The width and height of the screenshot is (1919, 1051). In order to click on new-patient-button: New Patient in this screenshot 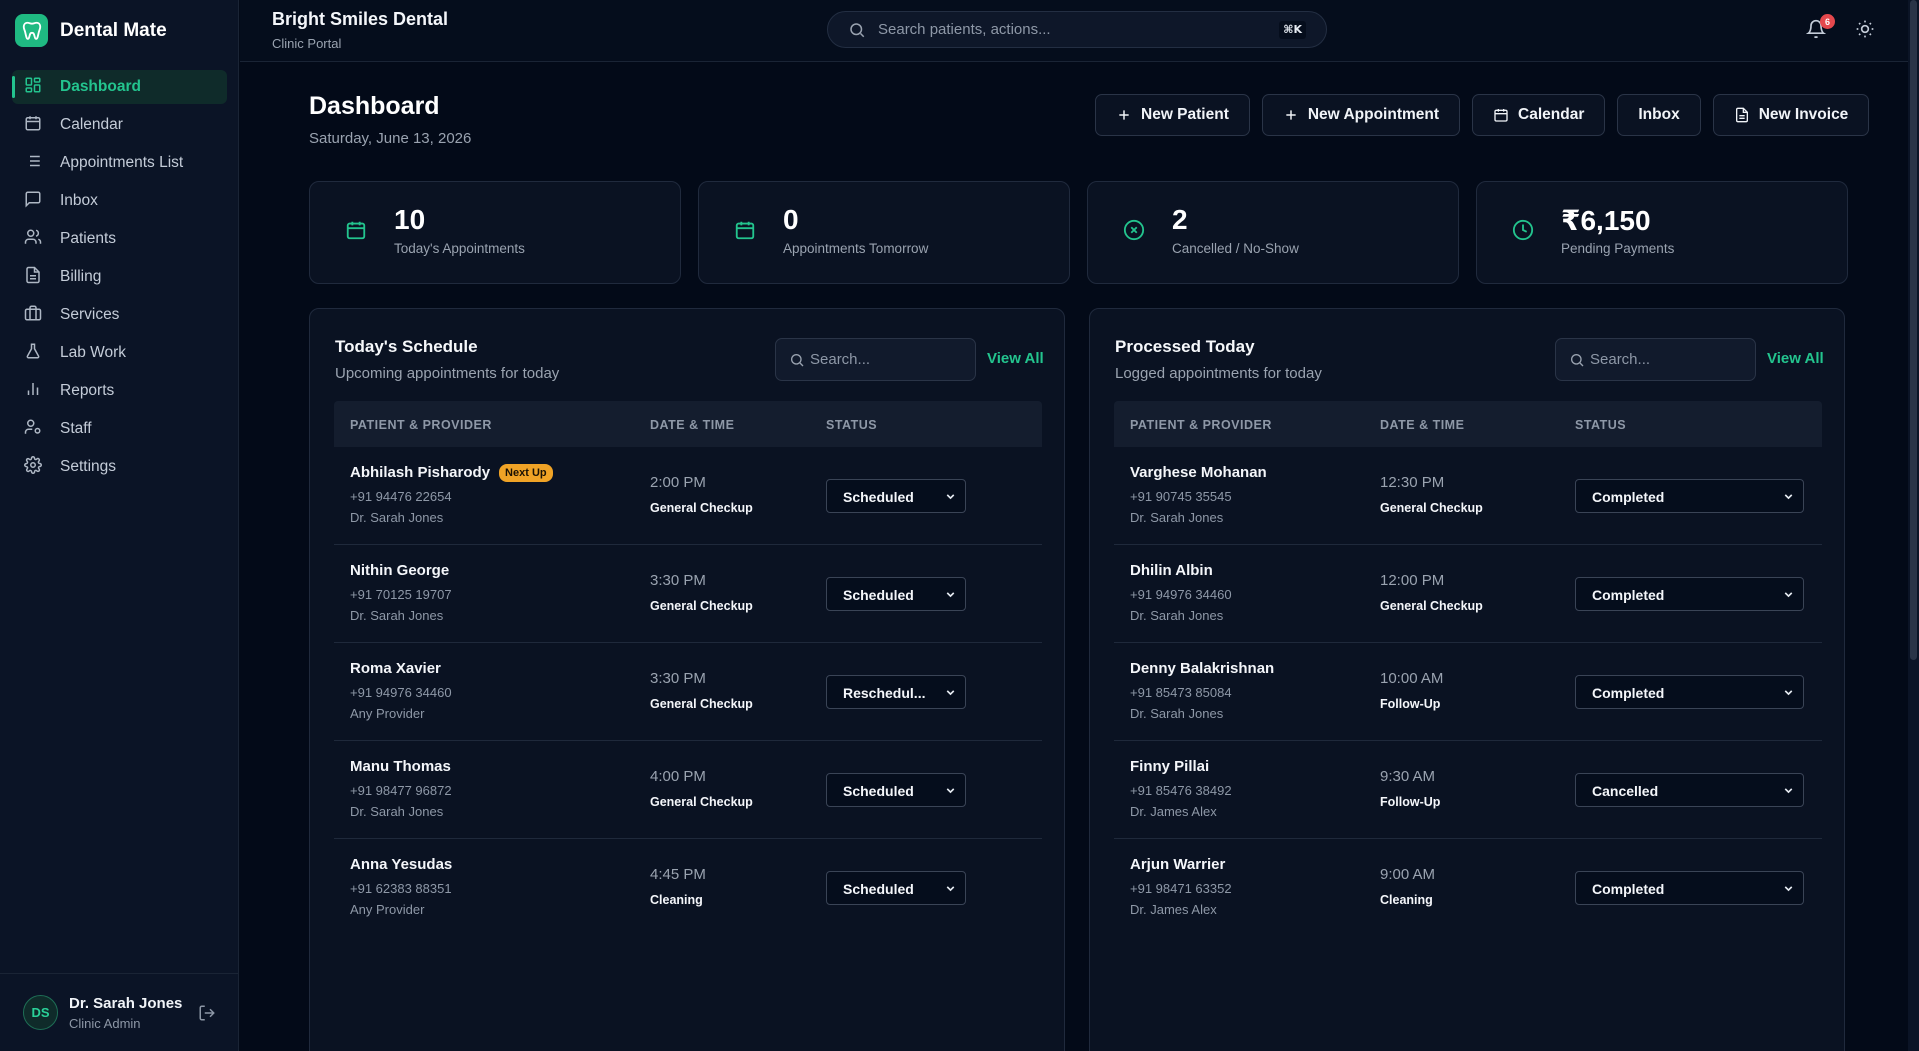, I will do `click(1172, 115)`.